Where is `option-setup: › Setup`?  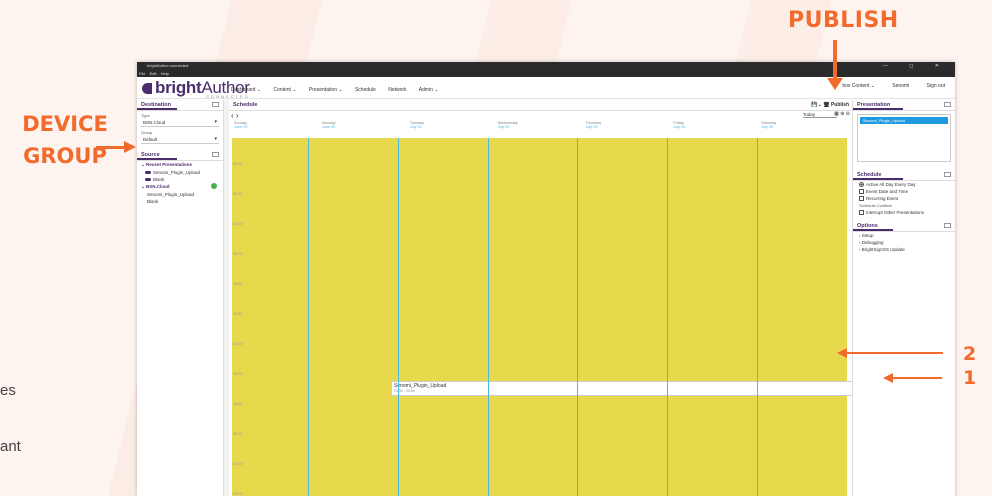 option-setup: › Setup is located at coordinates (904, 235).